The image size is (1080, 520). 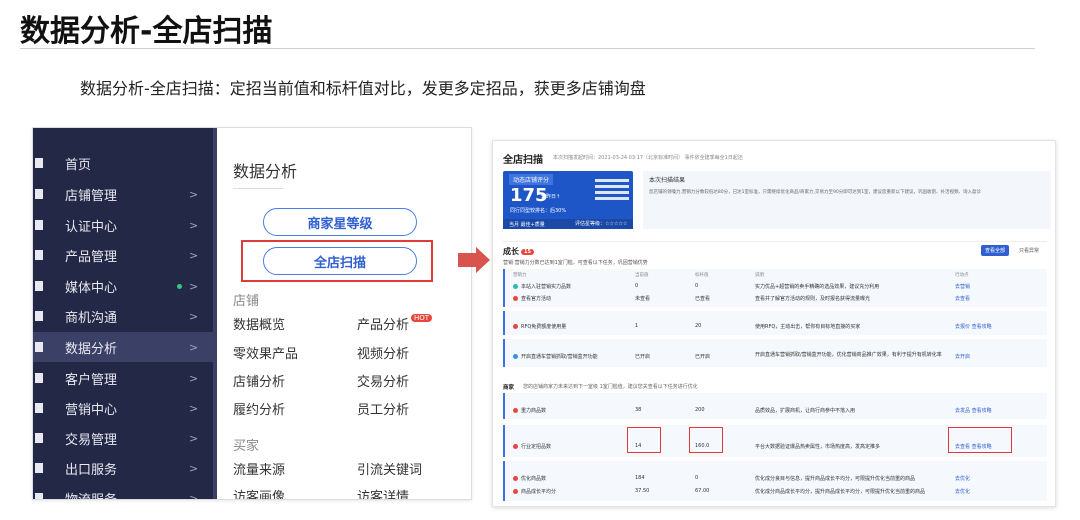 I want to click on score-heading: 动态店铺评分, so click(x=531, y=179).